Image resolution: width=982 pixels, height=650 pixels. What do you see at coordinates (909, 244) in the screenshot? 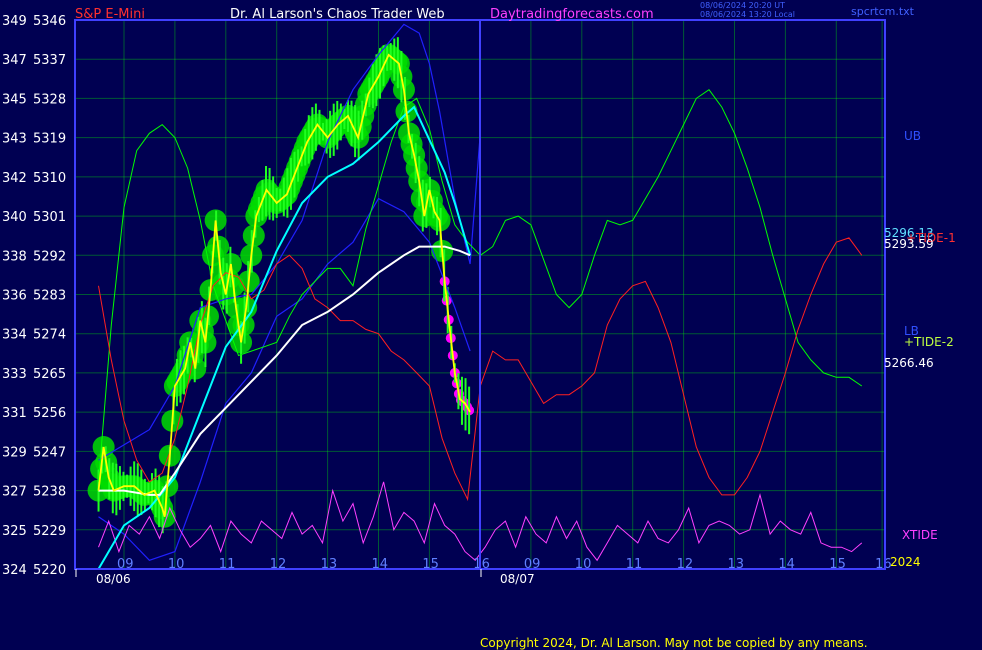
I see `red-value-label: 5293.59` at bounding box center [909, 244].